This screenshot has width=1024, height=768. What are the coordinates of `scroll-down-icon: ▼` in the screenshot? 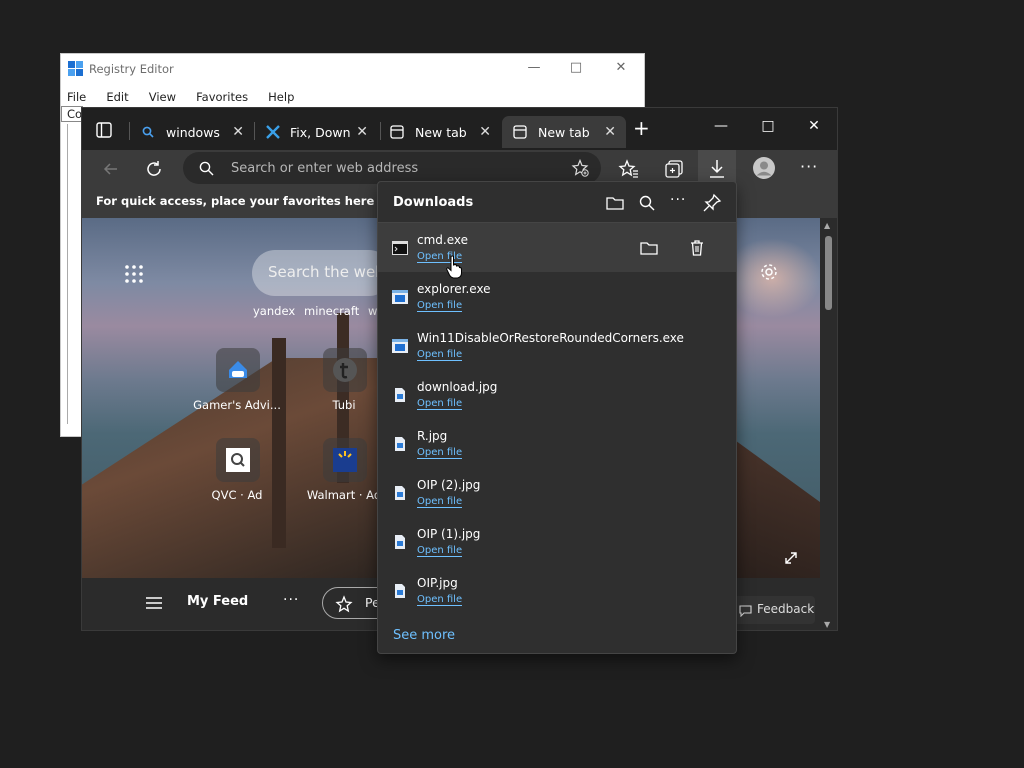 It's located at (827, 624).